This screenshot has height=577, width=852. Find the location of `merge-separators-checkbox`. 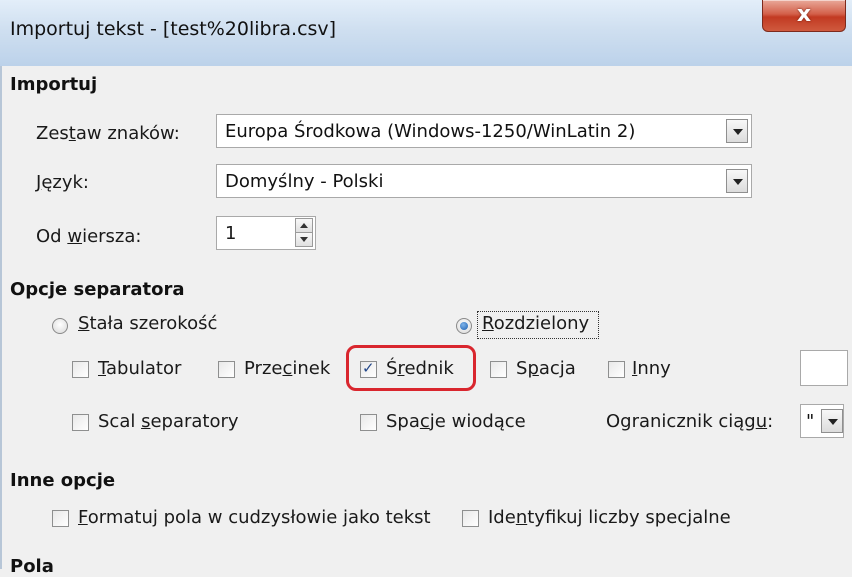

merge-separators-checkbox is located at coordinates (80, 422).